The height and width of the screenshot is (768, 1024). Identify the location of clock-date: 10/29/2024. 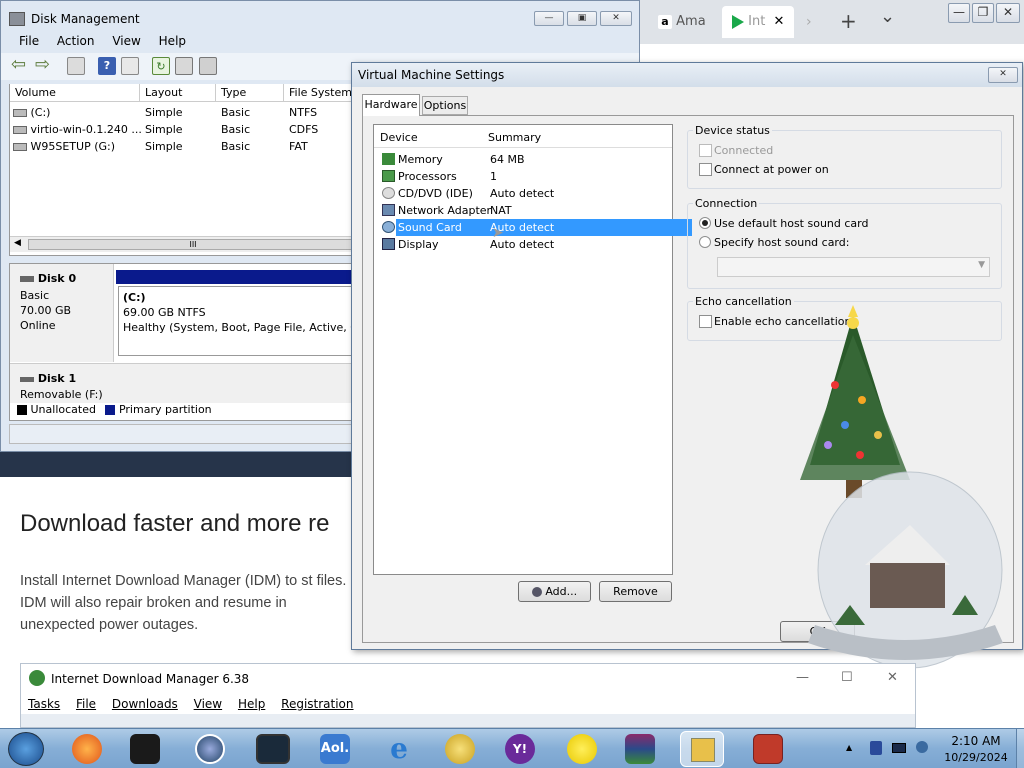
(976, 757).